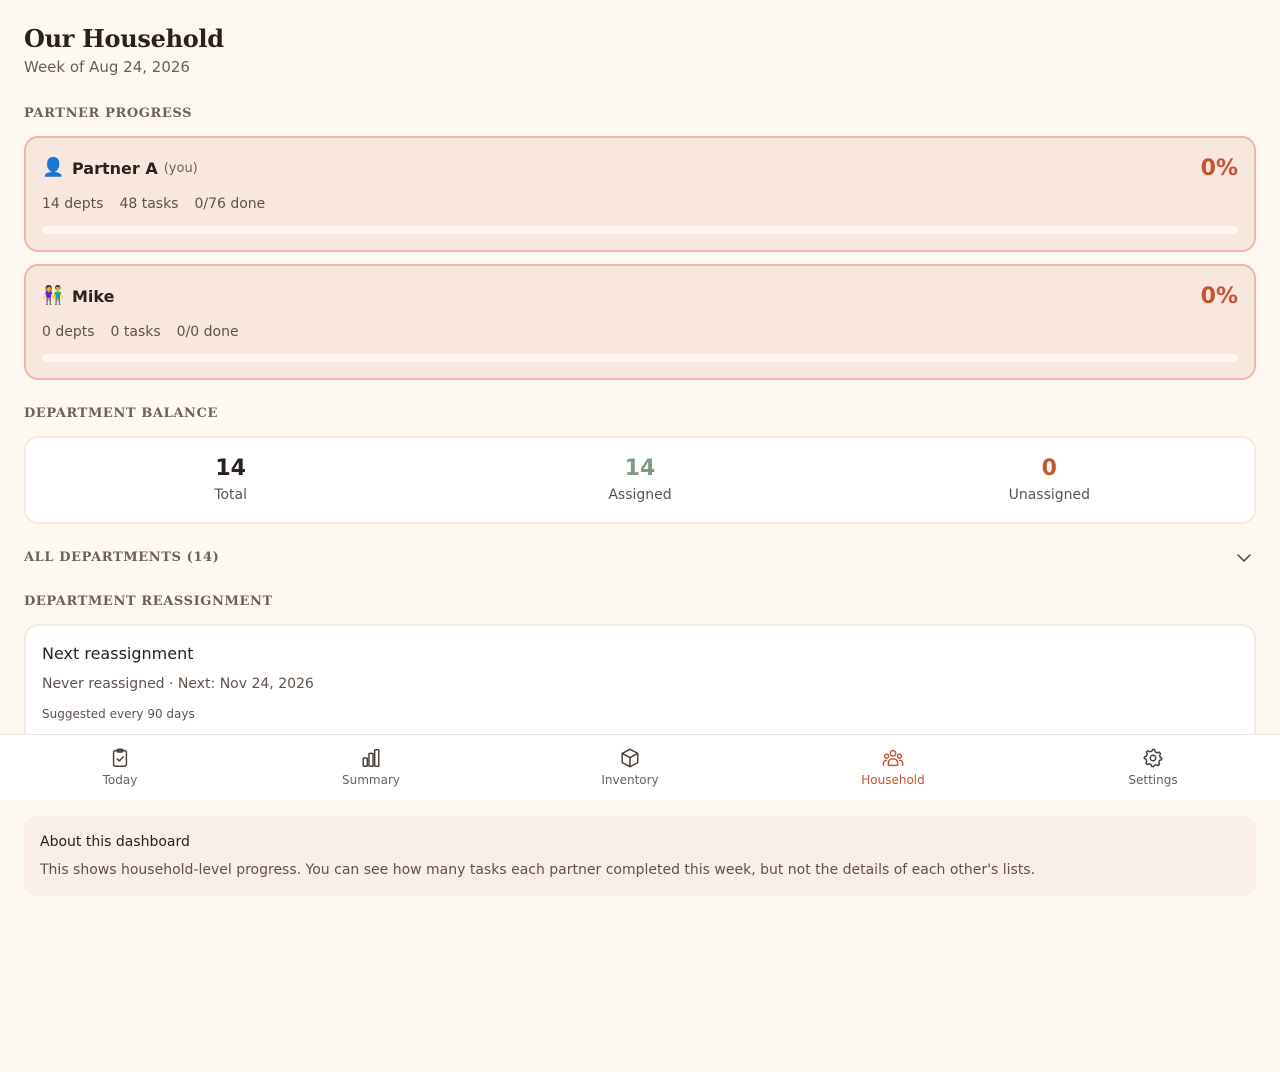  Describe the element at coordinates (230, 204) in the screenshot. I see `partner-done: 0/76 done` at that location.